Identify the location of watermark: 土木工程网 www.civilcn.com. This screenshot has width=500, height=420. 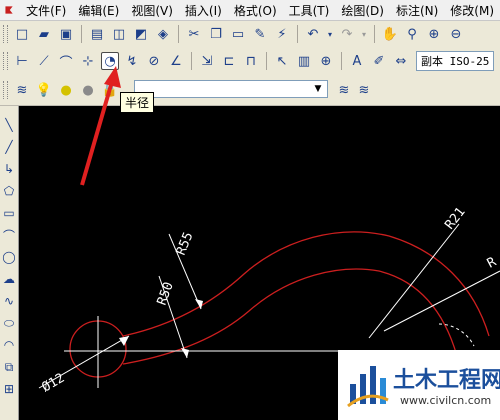
(419, 385).